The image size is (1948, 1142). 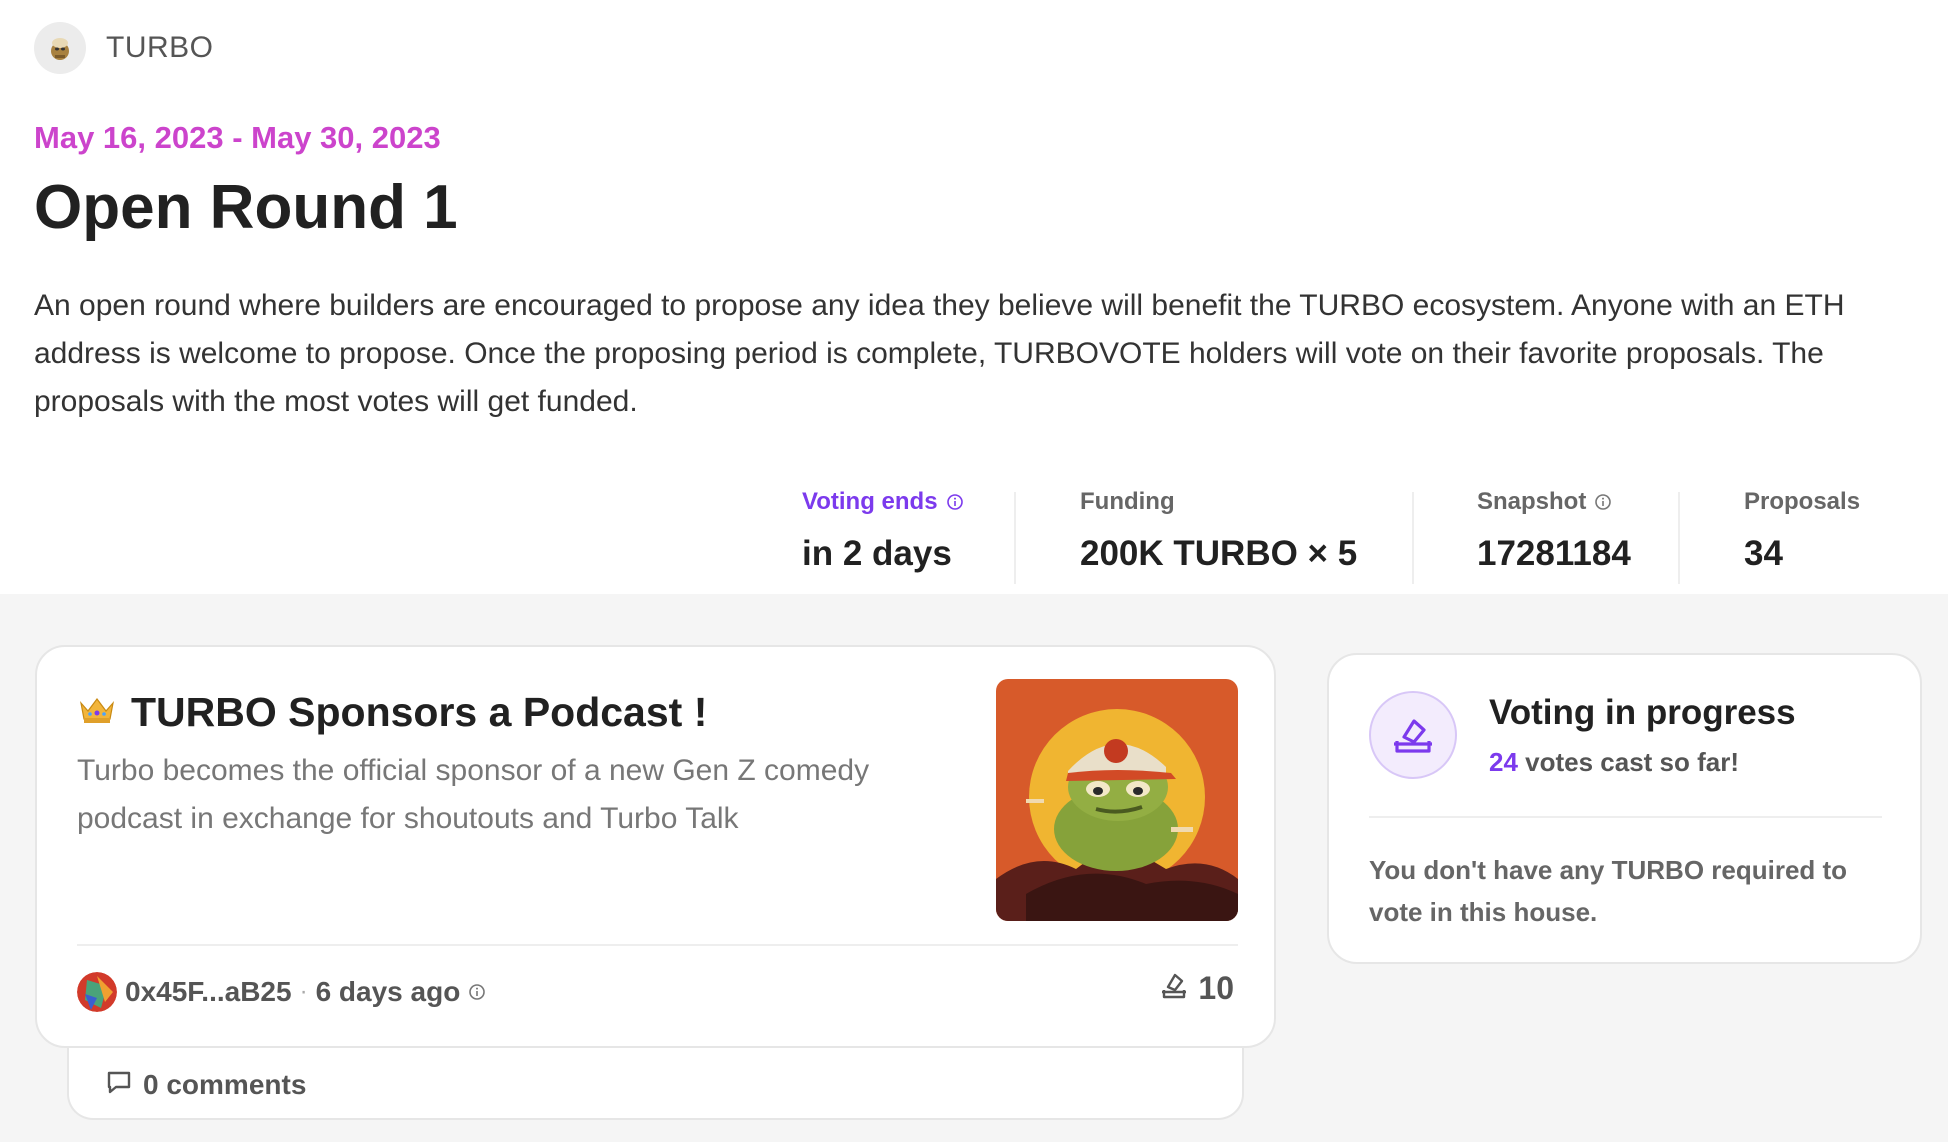 I want to click on card-divider, so click(x=657, y=945).